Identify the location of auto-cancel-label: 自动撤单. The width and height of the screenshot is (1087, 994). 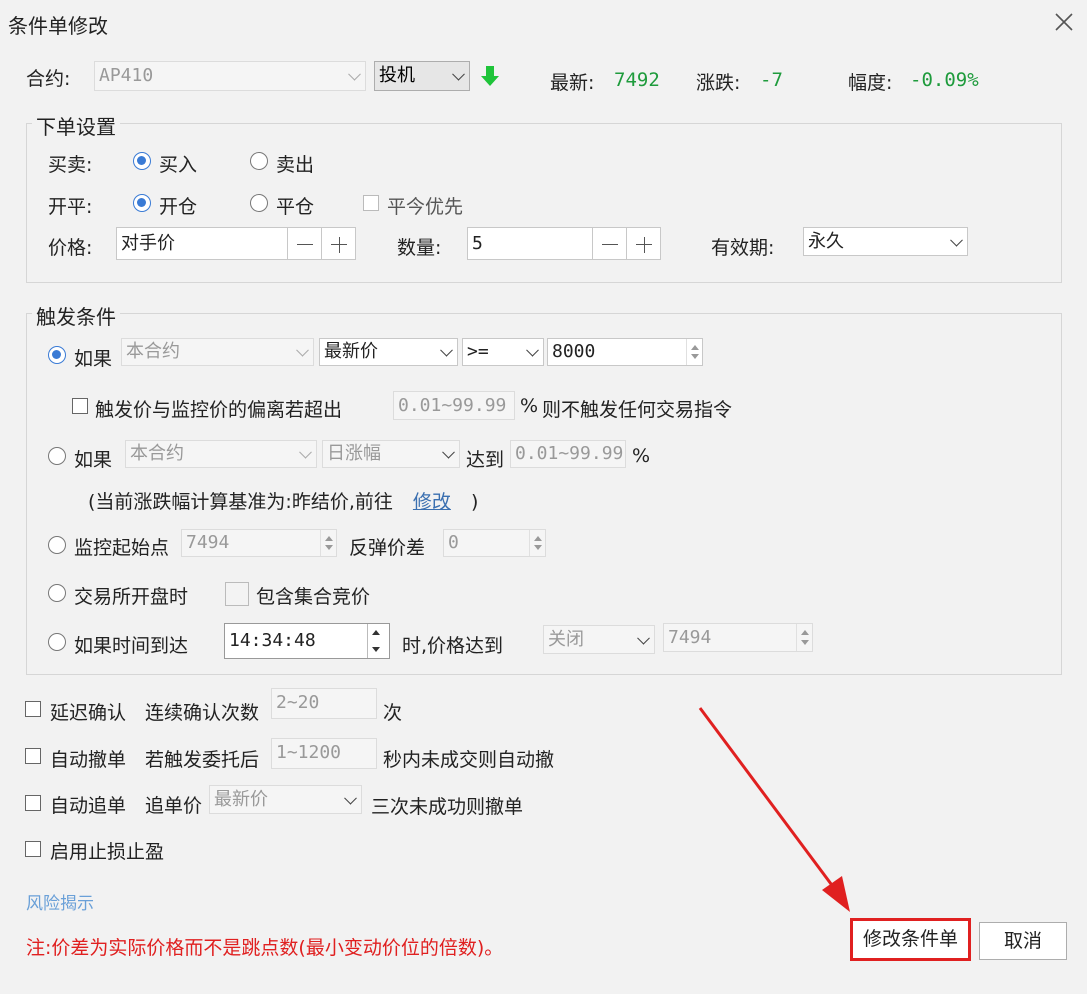
(88, 760).